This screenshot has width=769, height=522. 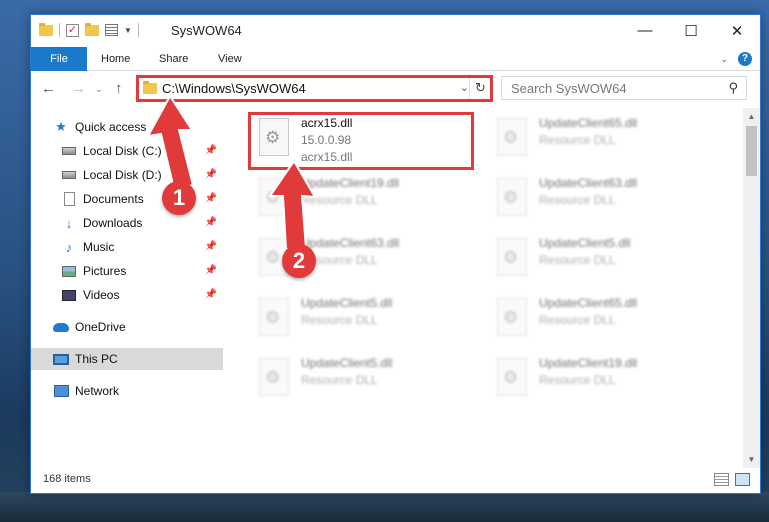 I want to click on tab-share: Share, so click(x=173, y=59).